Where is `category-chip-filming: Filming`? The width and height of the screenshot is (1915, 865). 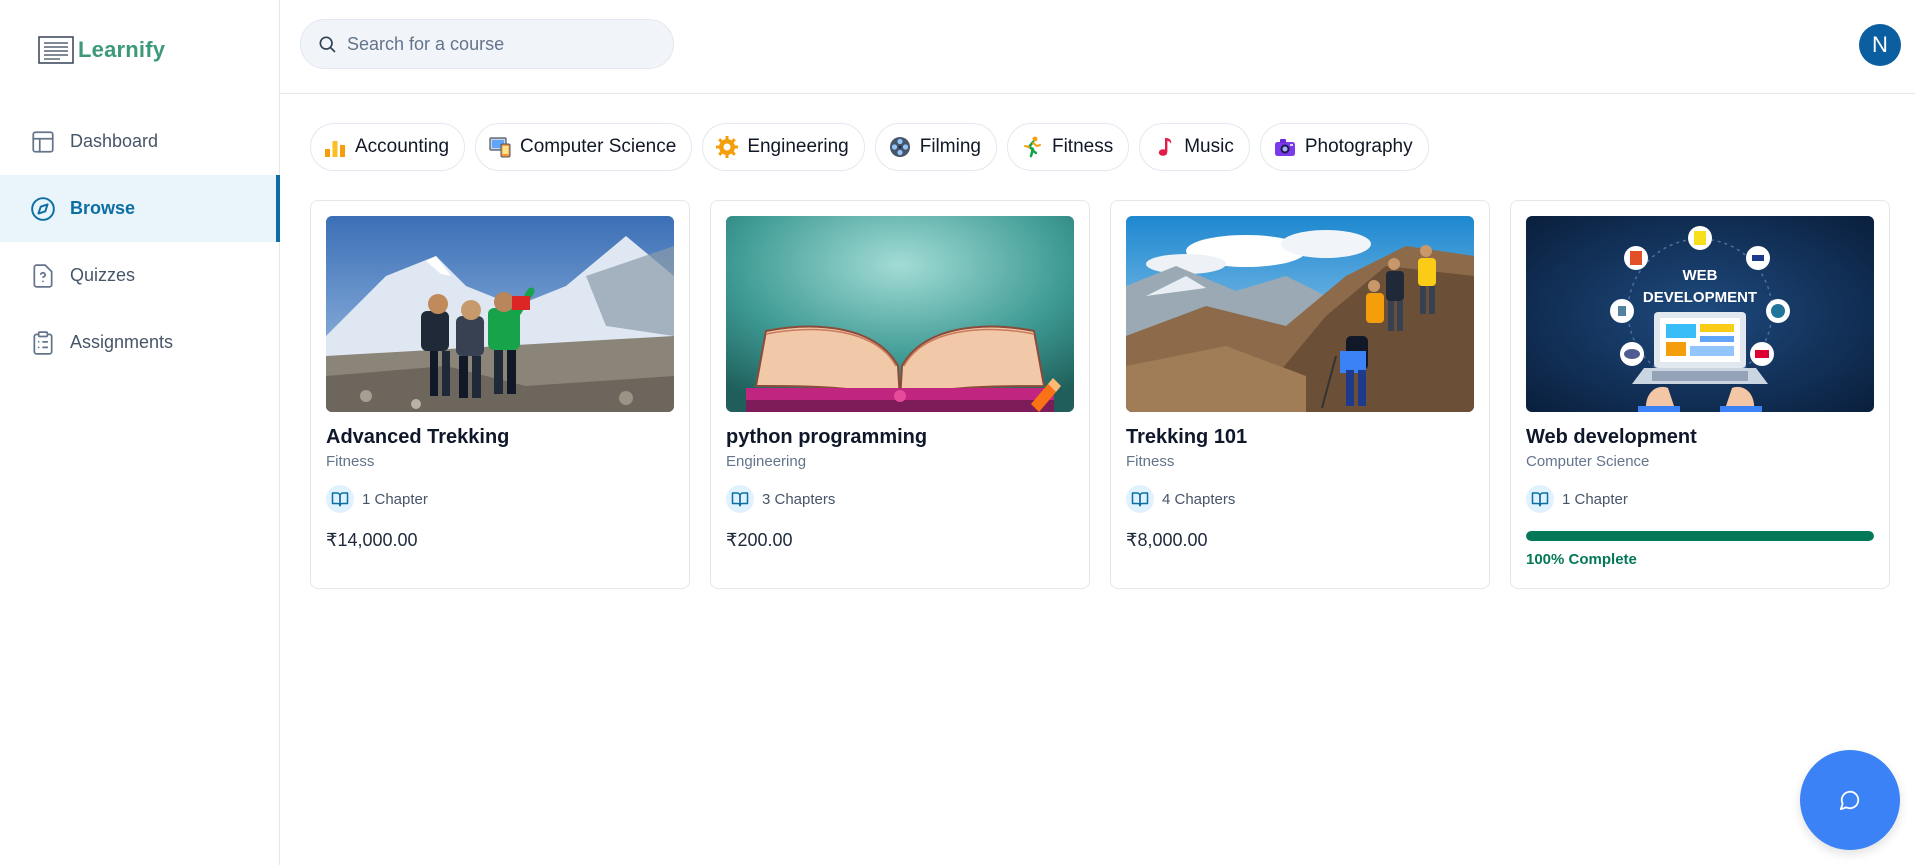
category-chip-filming: Filming is located at coordinates (935, 147).